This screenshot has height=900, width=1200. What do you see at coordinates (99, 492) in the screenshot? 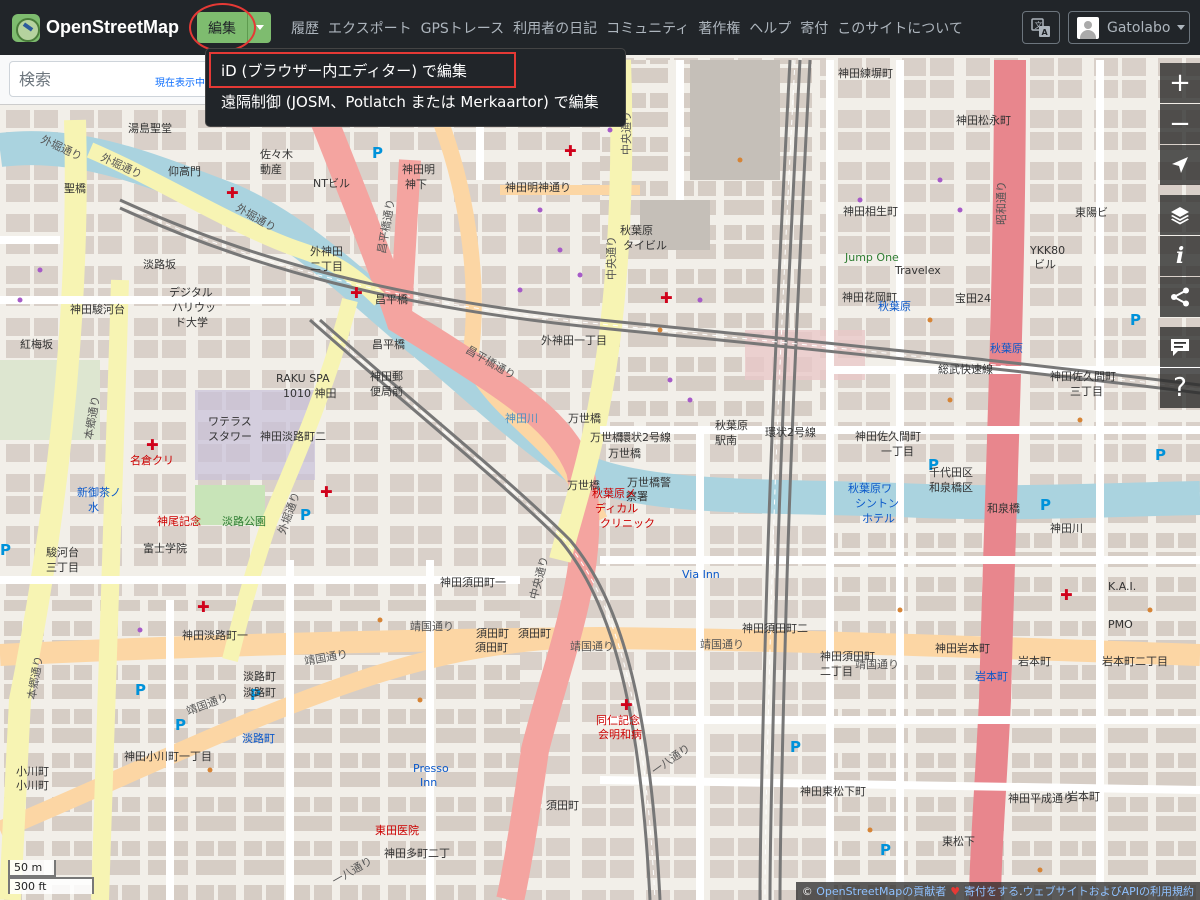
I see `svg-text: 新御茶ノ` at bounding box center [99, 492].